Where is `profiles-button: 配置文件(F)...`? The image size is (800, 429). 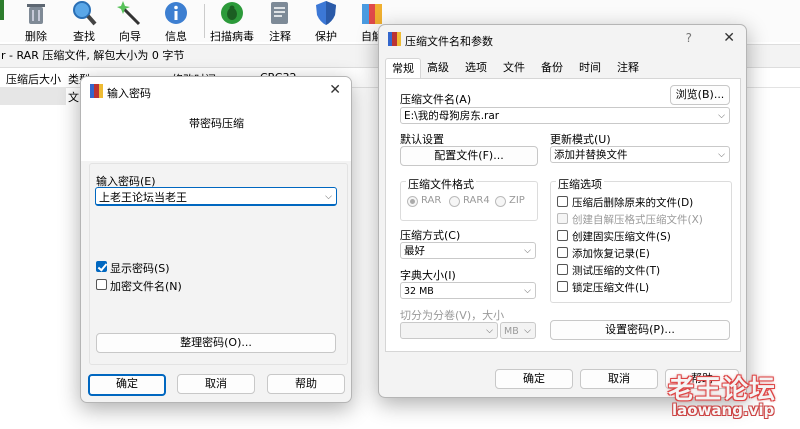
profiles-button: 配置文件(F)... is located at coordinates (469, 156).